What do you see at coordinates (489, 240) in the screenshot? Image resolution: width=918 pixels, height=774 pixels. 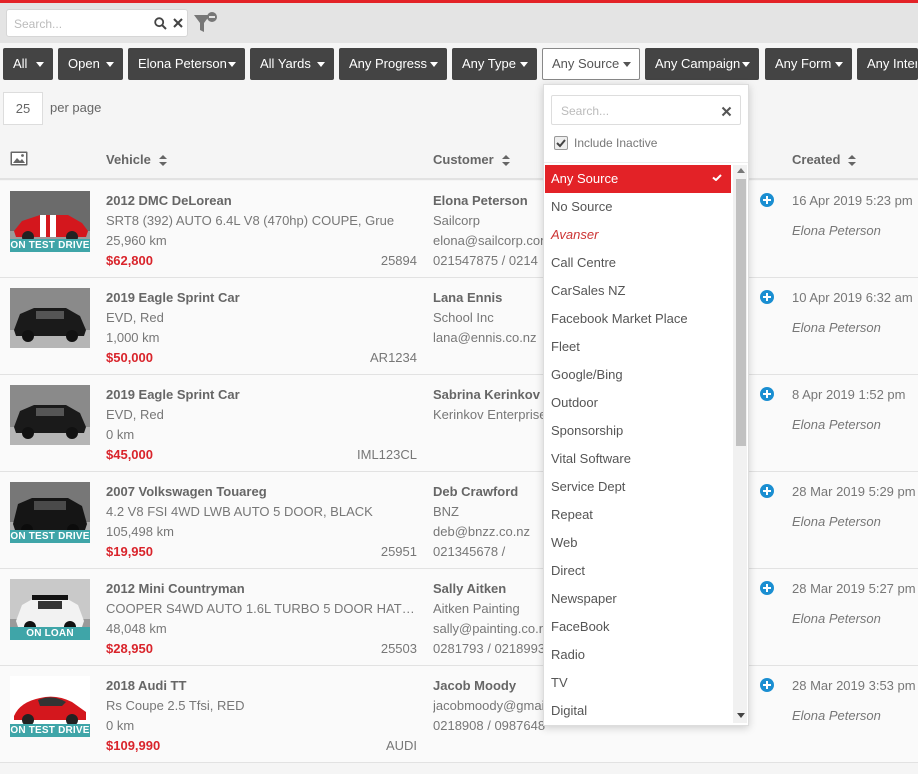 I see `customer-email: elona@sailcorp.com` at bounding box center [489, 240].